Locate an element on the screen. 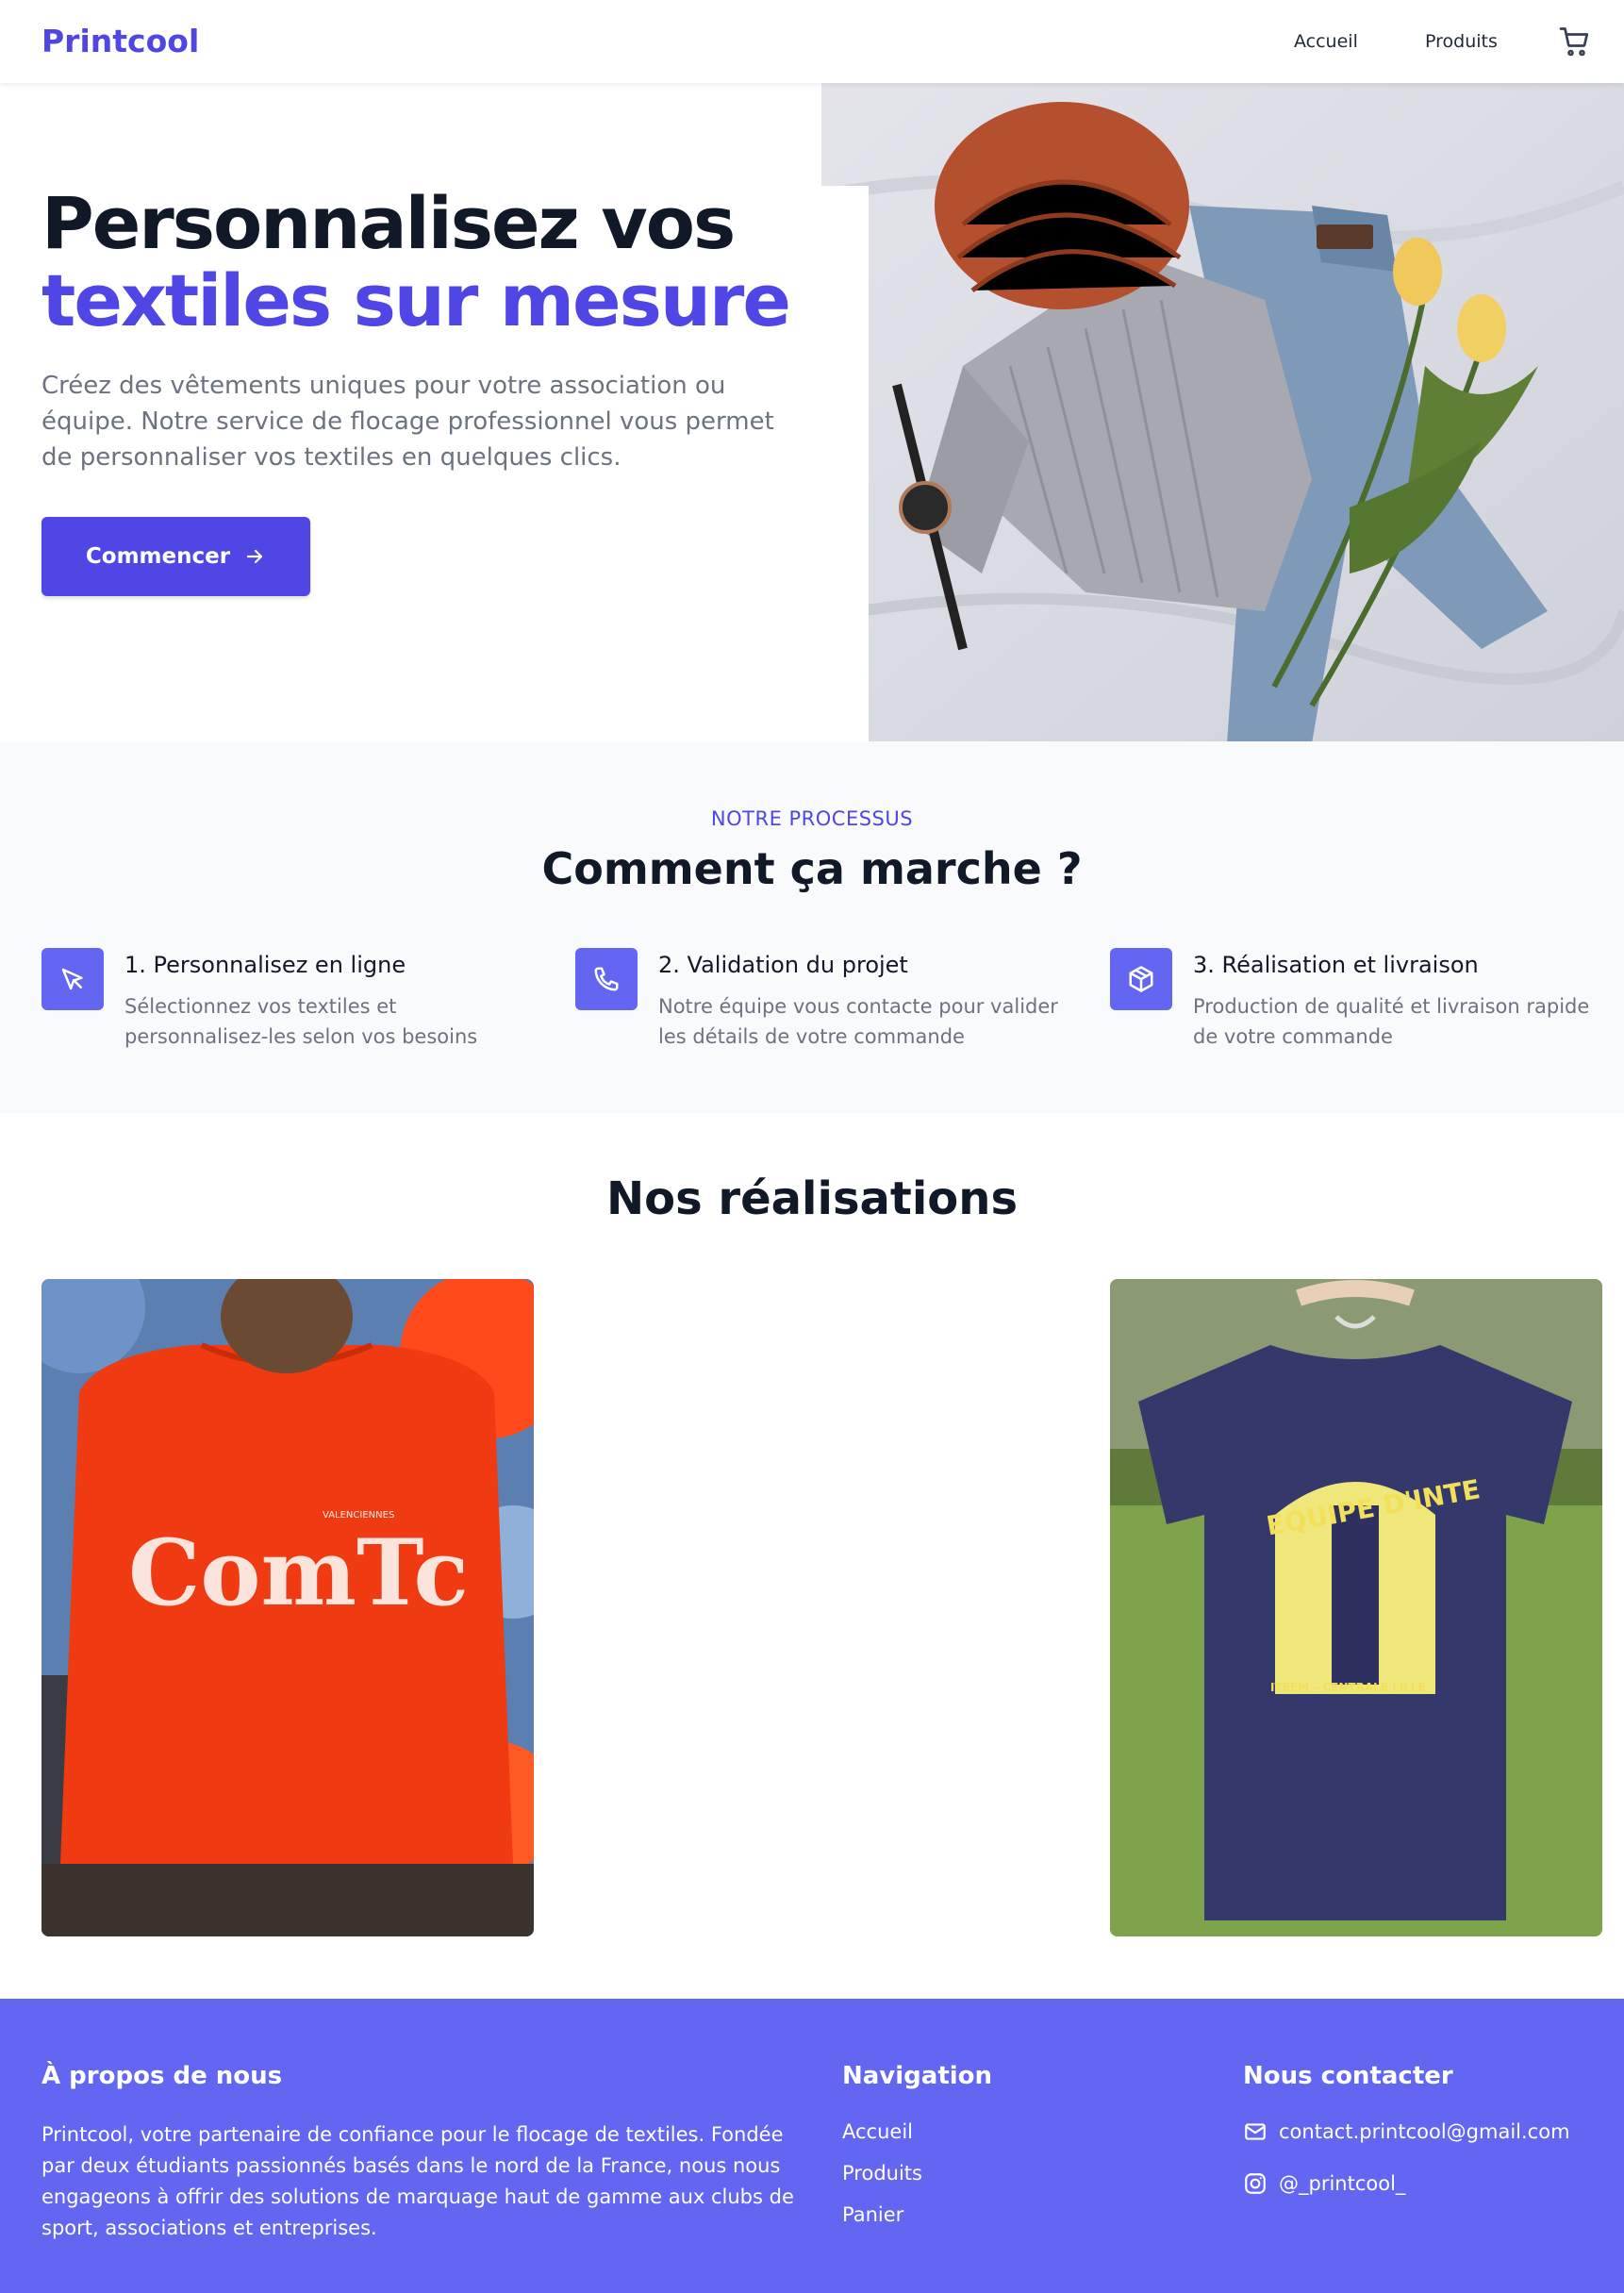  mail-icon is located at coordinates (1255, 2131).